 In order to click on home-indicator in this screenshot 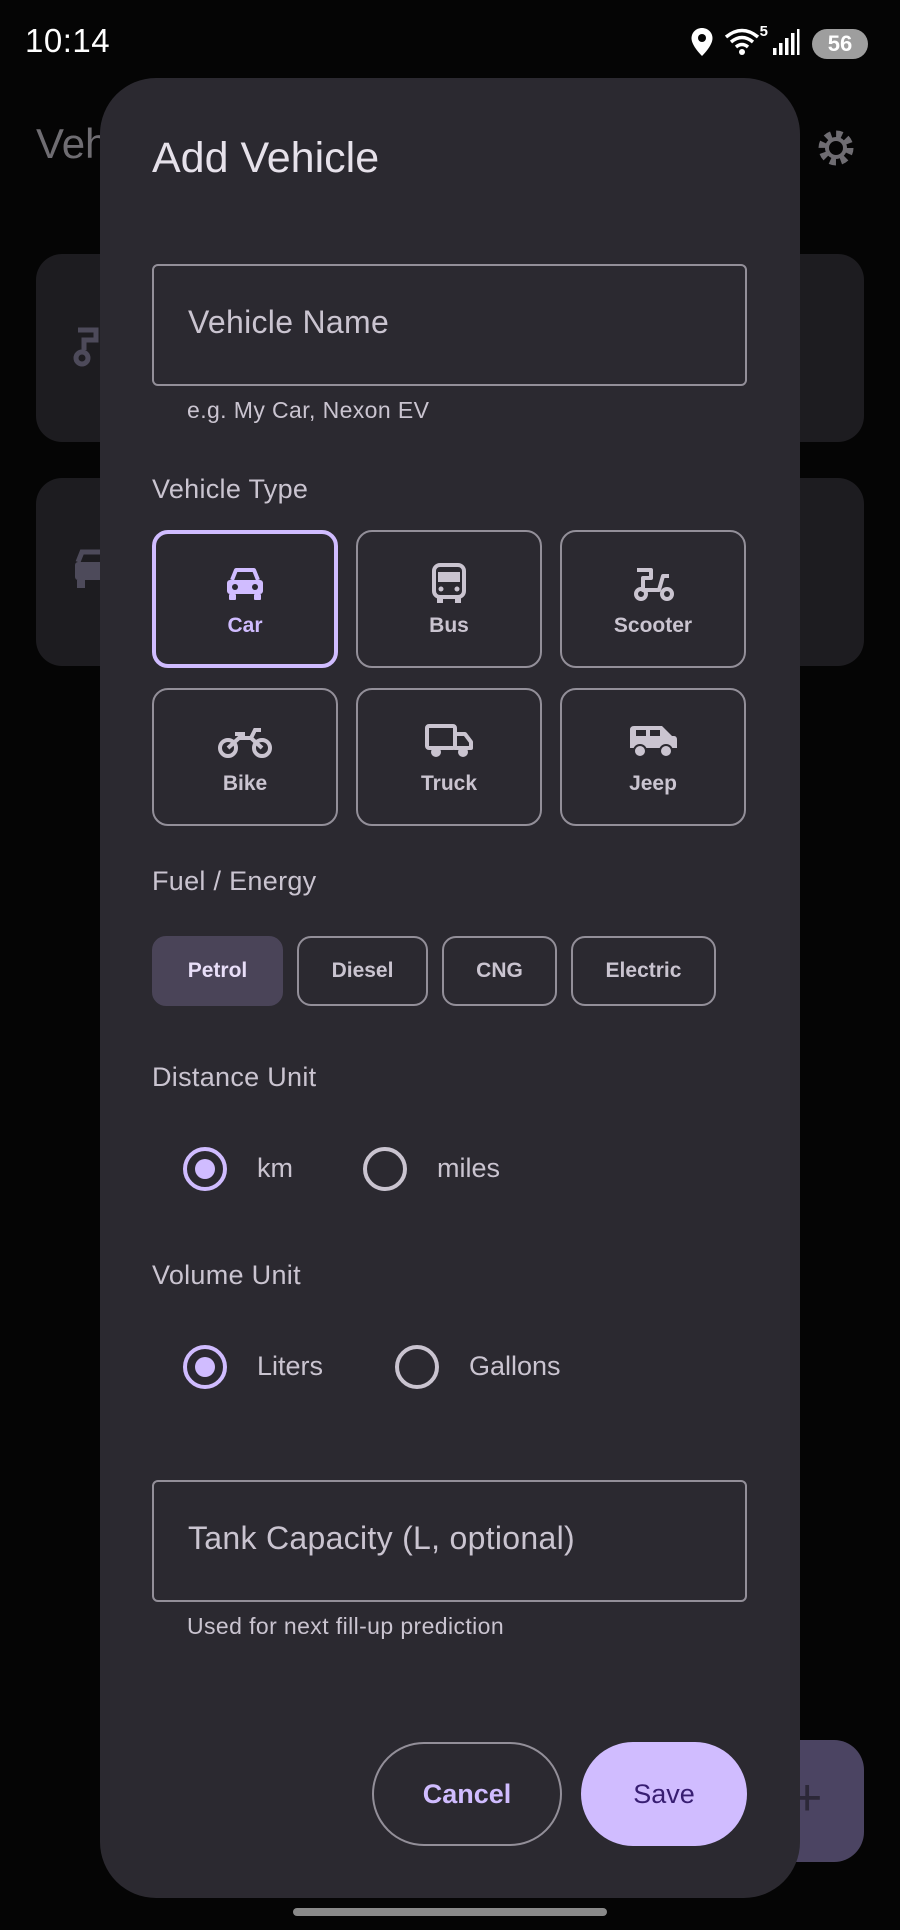, I will do `click(450, 1912)`.